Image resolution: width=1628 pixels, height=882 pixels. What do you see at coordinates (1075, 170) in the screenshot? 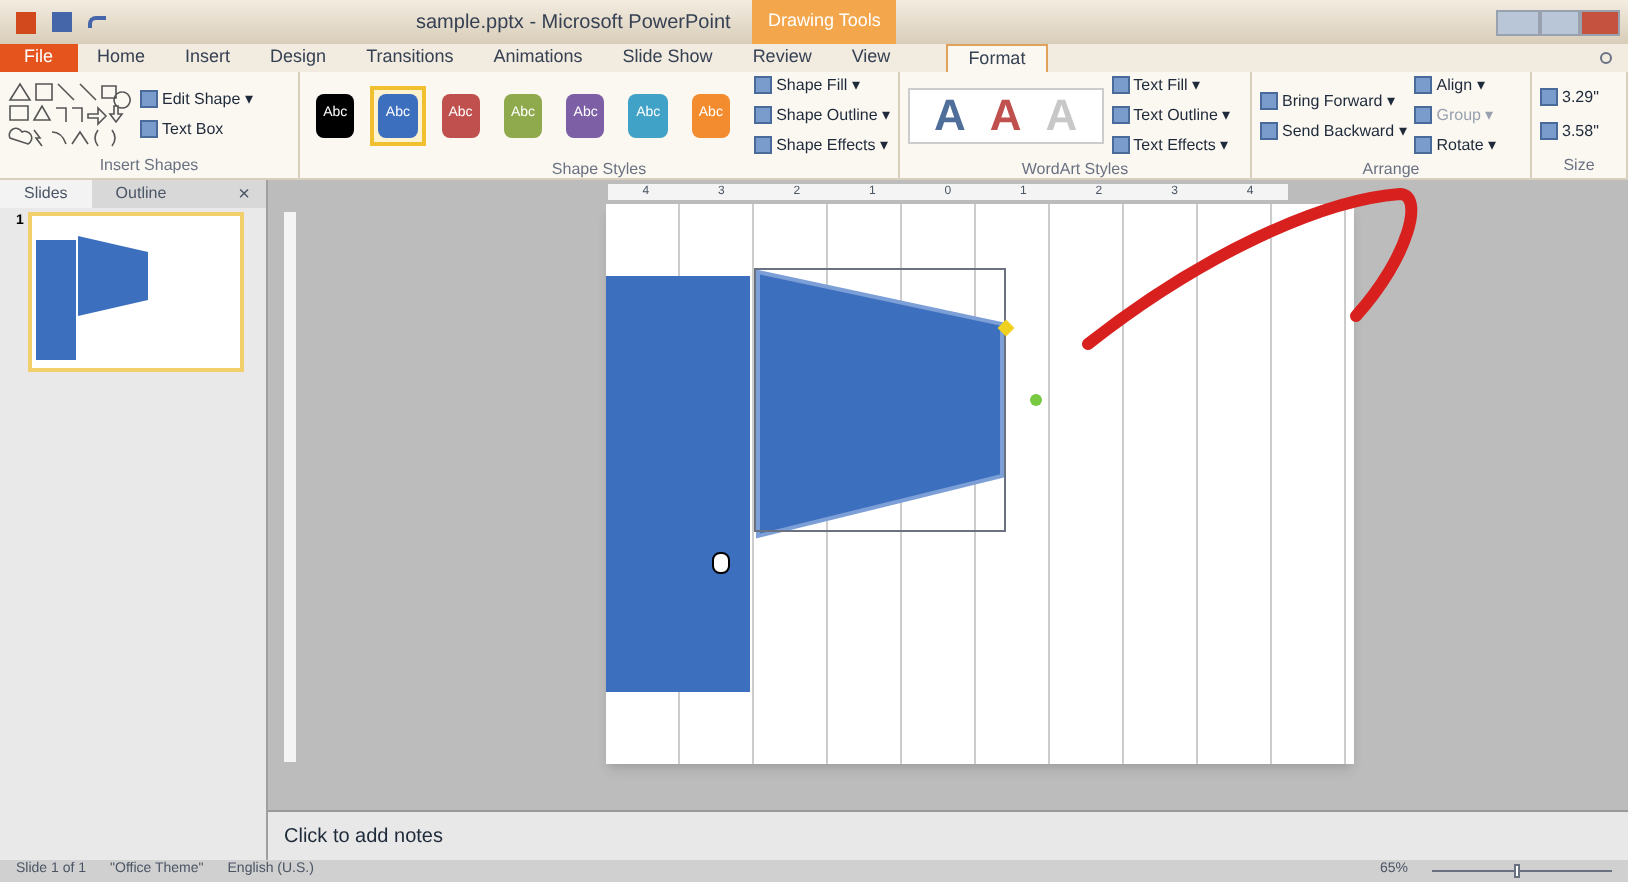
I see `group-label: WordArt Styles` at bounding box center [1075, 170].